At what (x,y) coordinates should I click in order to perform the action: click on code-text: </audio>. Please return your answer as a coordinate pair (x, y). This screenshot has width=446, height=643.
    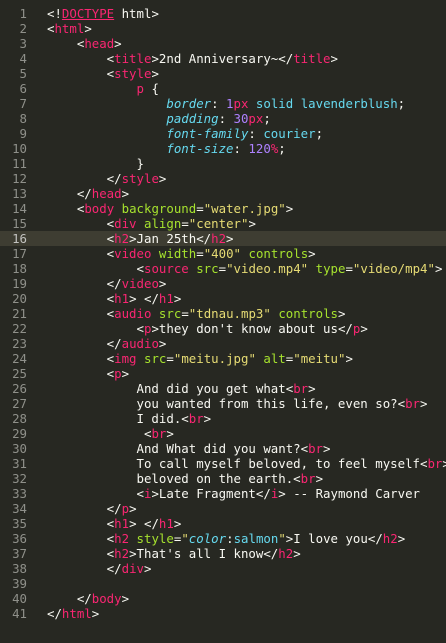
    Looking at the image, I should click on (107, 343).